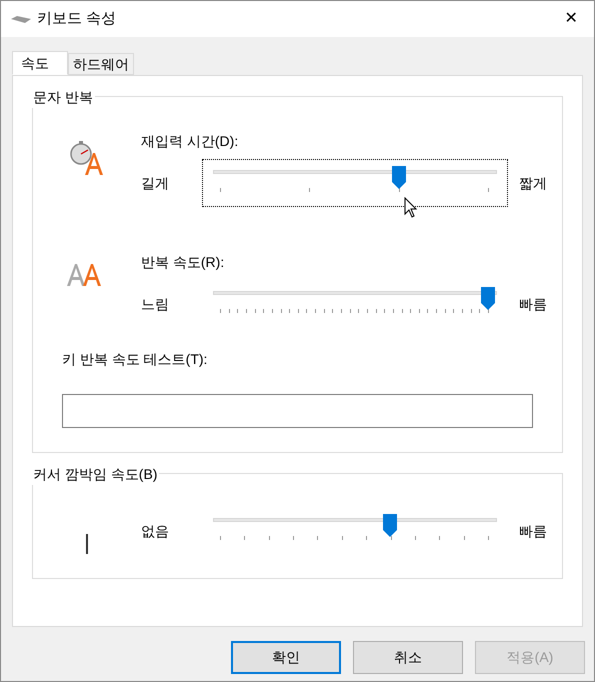  Describe the element at coordinates (87, 544) in the screenshot. I see `text-cursor-icon` at that location.